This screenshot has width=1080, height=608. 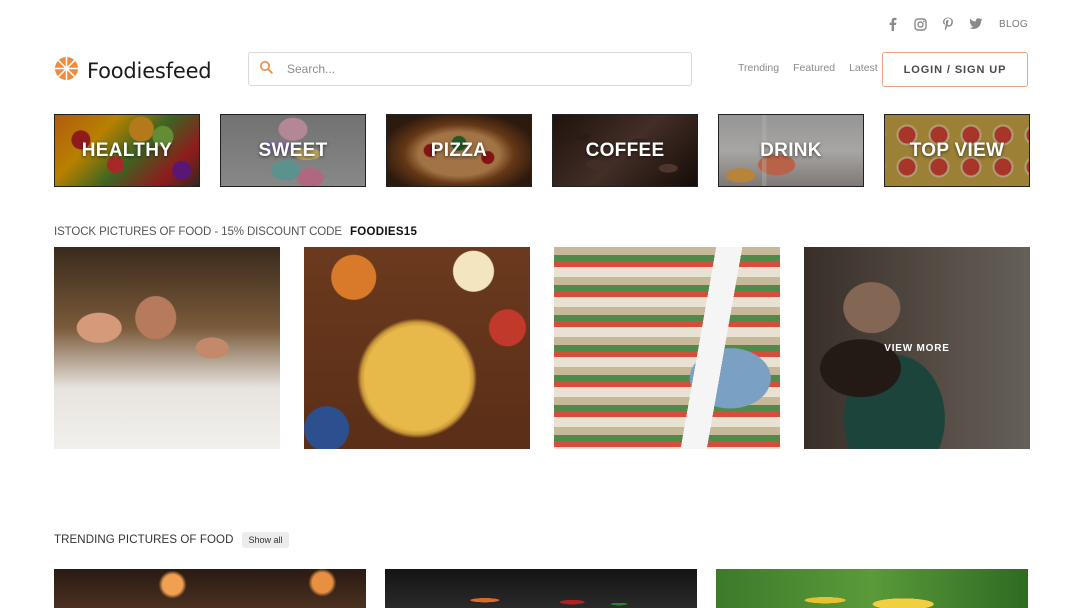 I want to click on search-icon, so click(x=266, y=69).